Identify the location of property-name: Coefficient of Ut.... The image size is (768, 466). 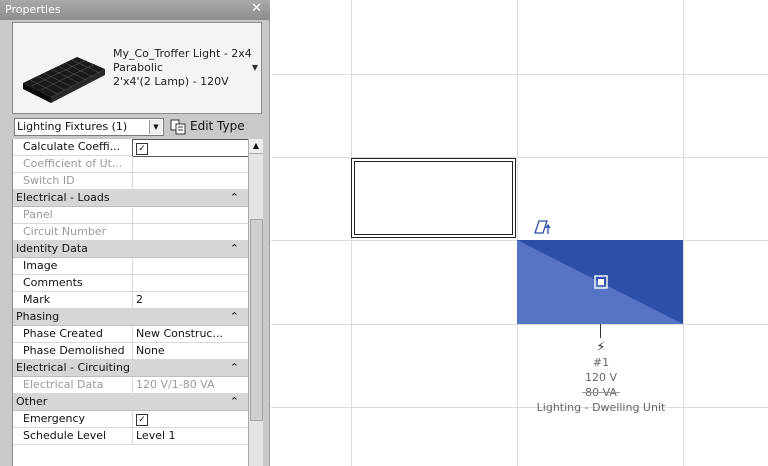
(73, 163).